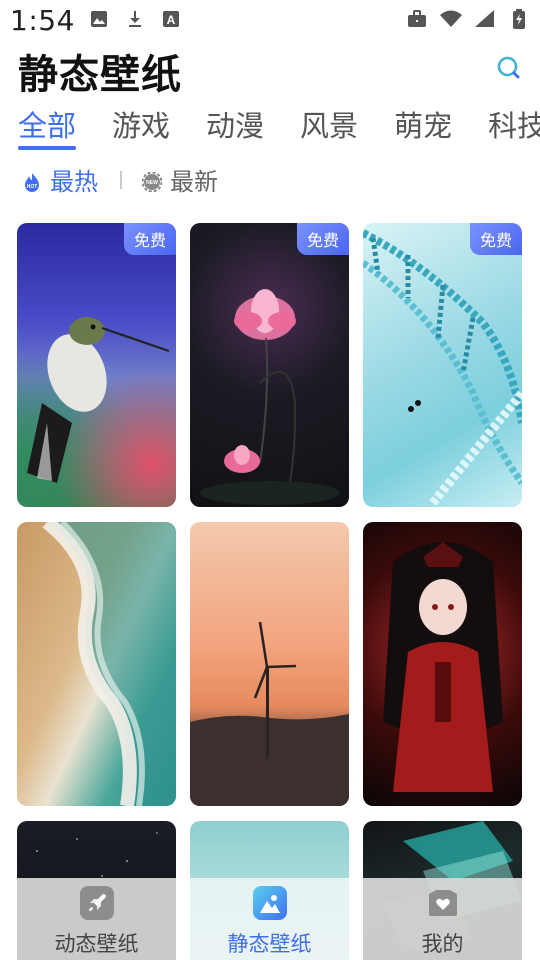 The image size is (540, 960). Describe the element at coordinates (47, 128) in the screenshot. I see `tab-all: 全部` at that location.